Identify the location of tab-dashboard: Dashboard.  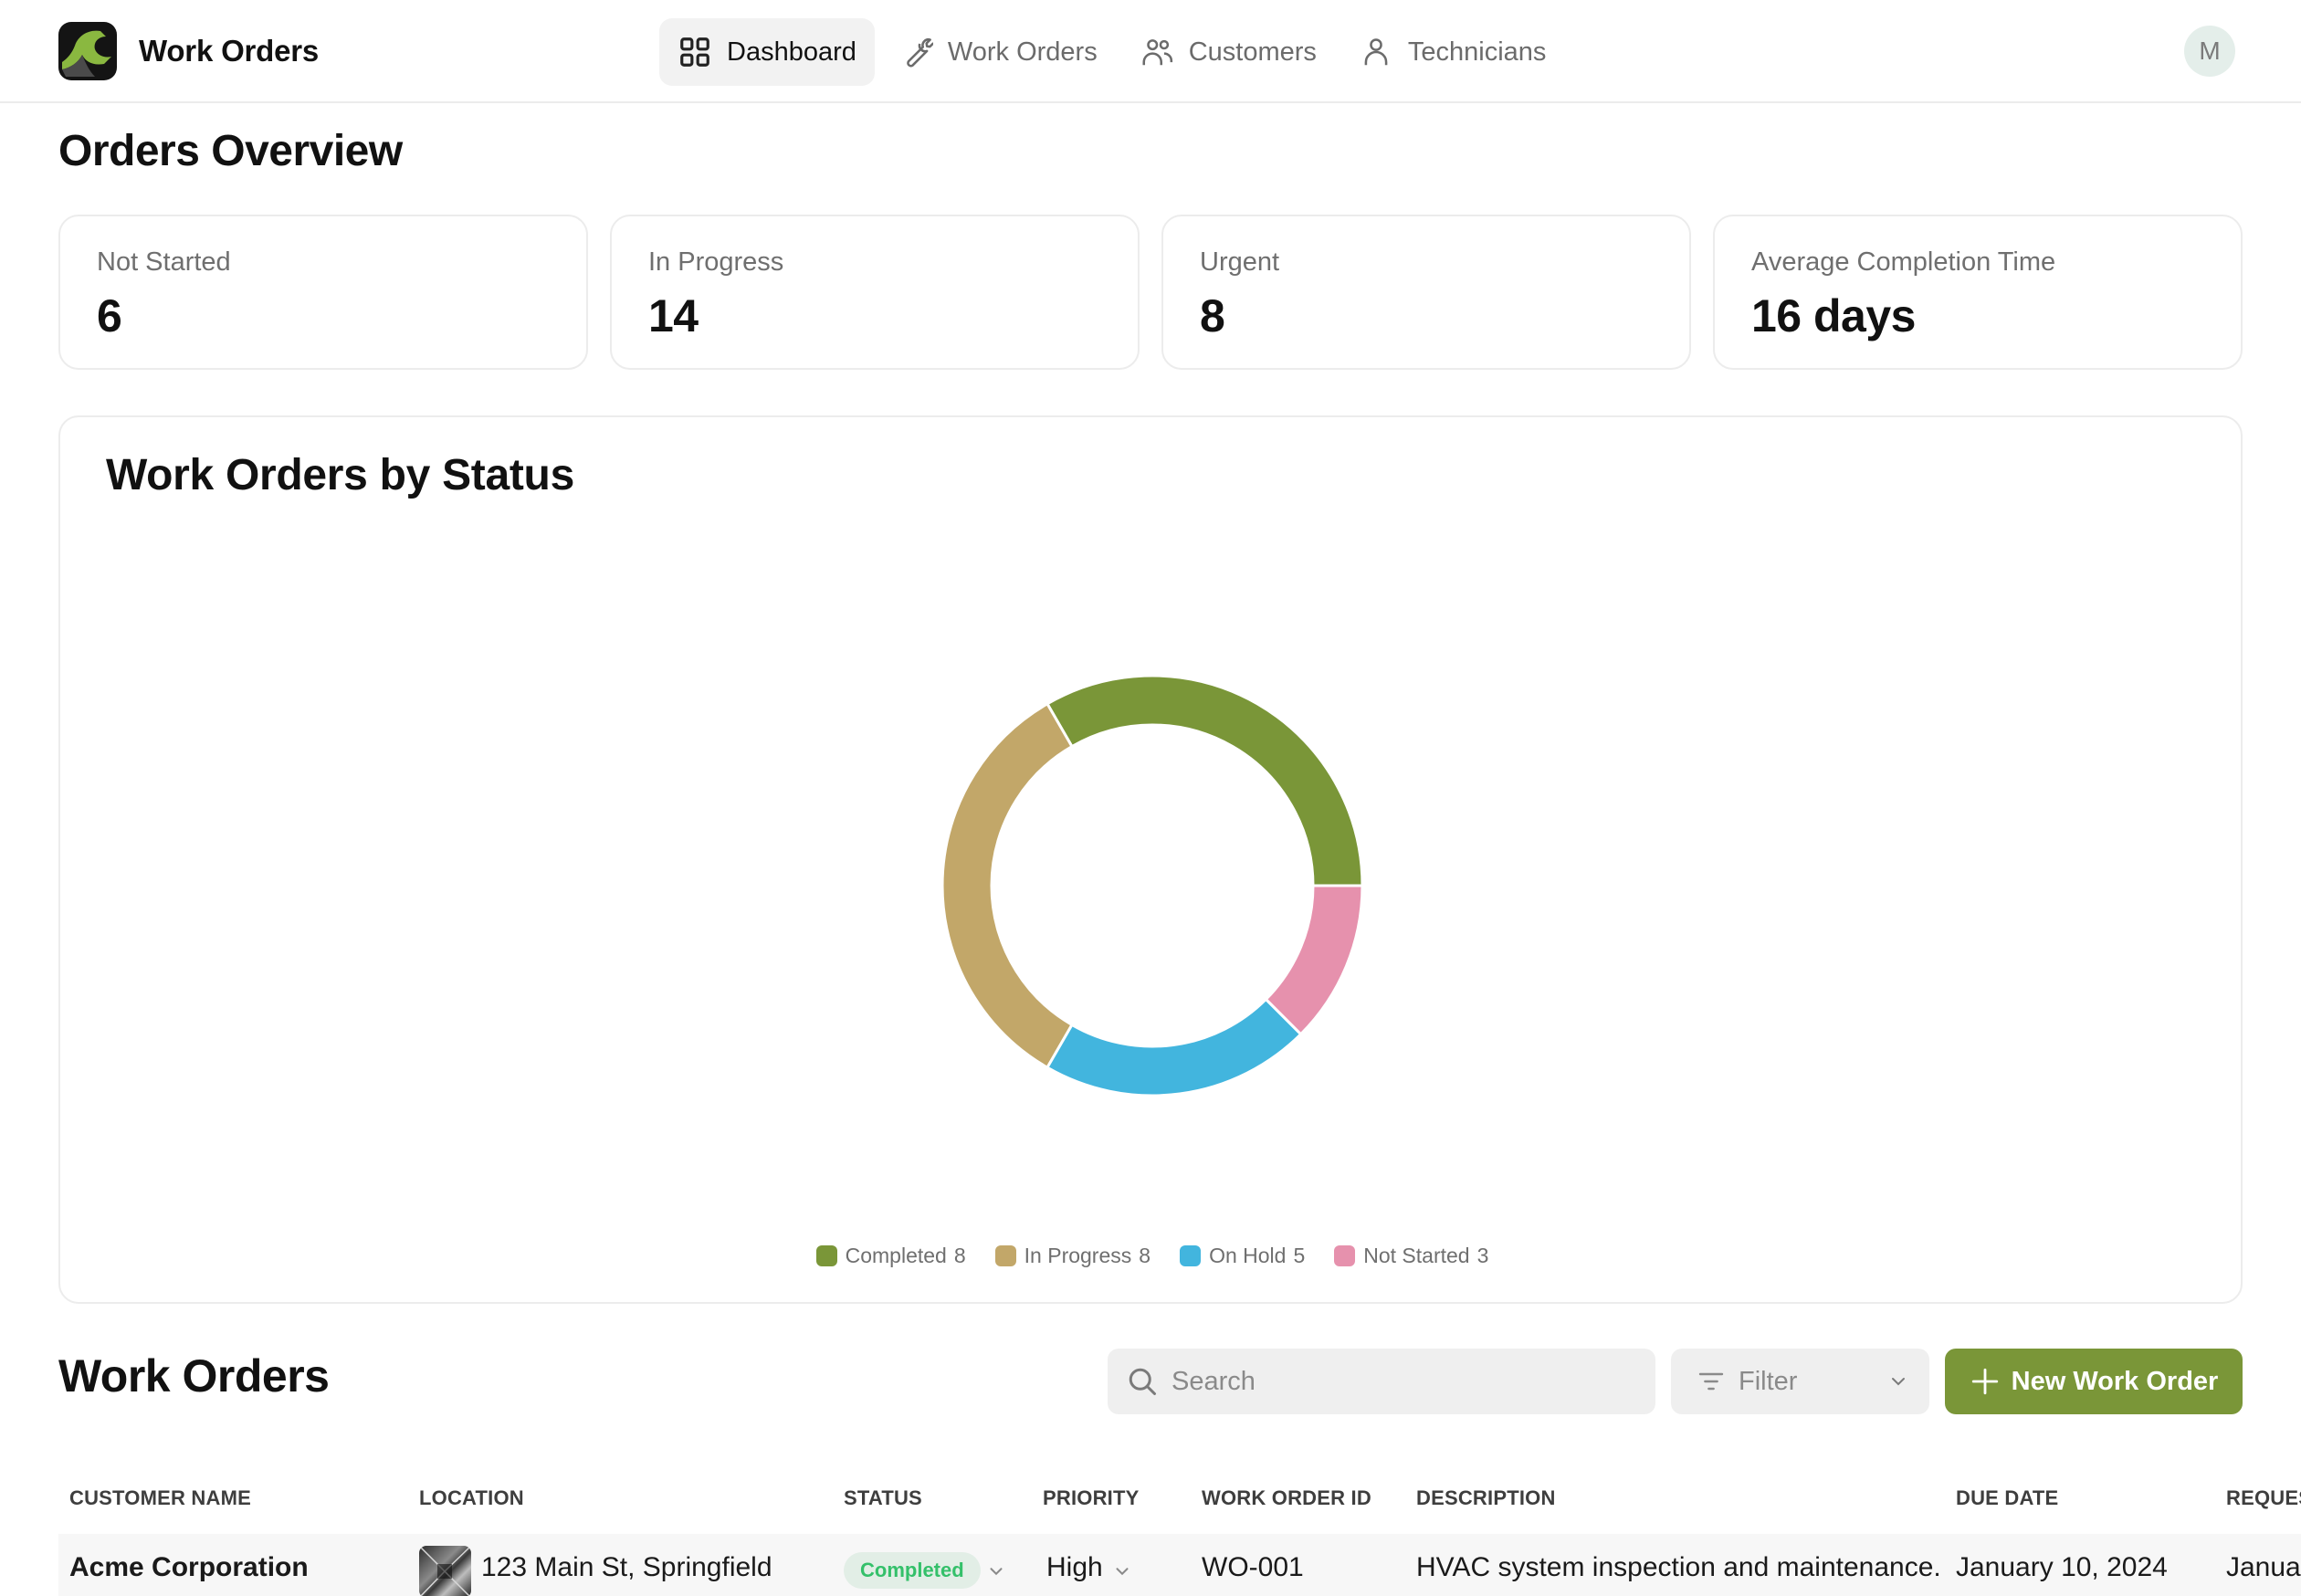
(767, 52).